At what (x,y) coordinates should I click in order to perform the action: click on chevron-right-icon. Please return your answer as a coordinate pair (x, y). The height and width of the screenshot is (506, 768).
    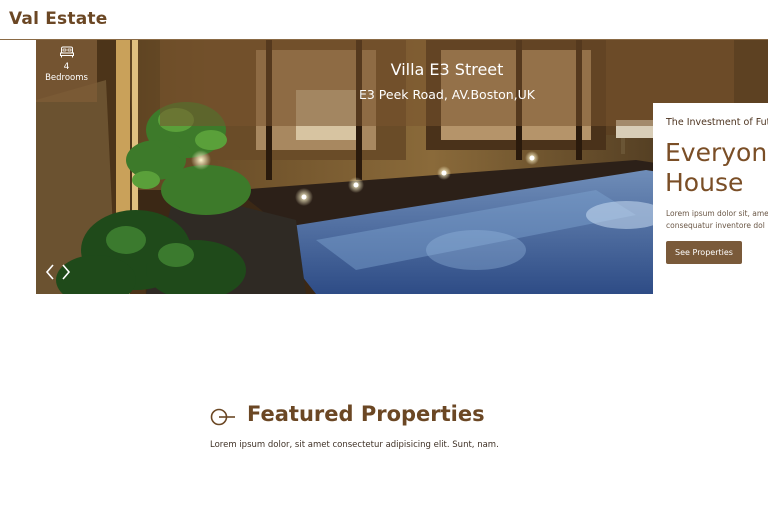
    Looking at the image, I should click on (66, 272).